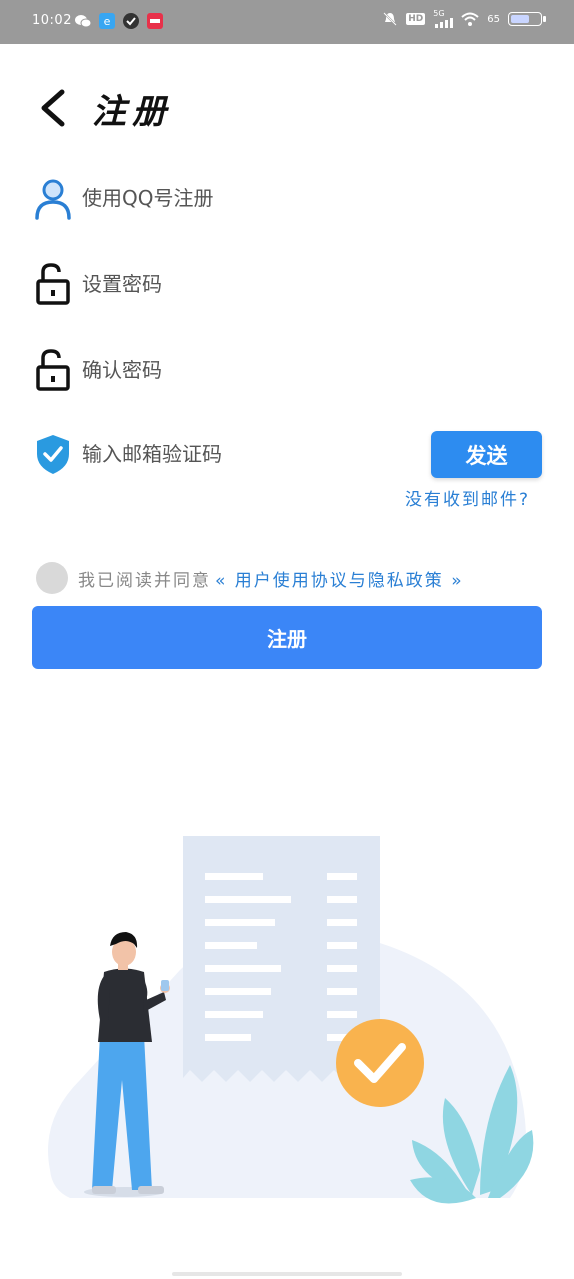 Image resolution: width=574 pixels, height=1279 pixels. Describe the element at coordinates (390, 19) in the screenshot. I see `mute-bell-icon` at that location.